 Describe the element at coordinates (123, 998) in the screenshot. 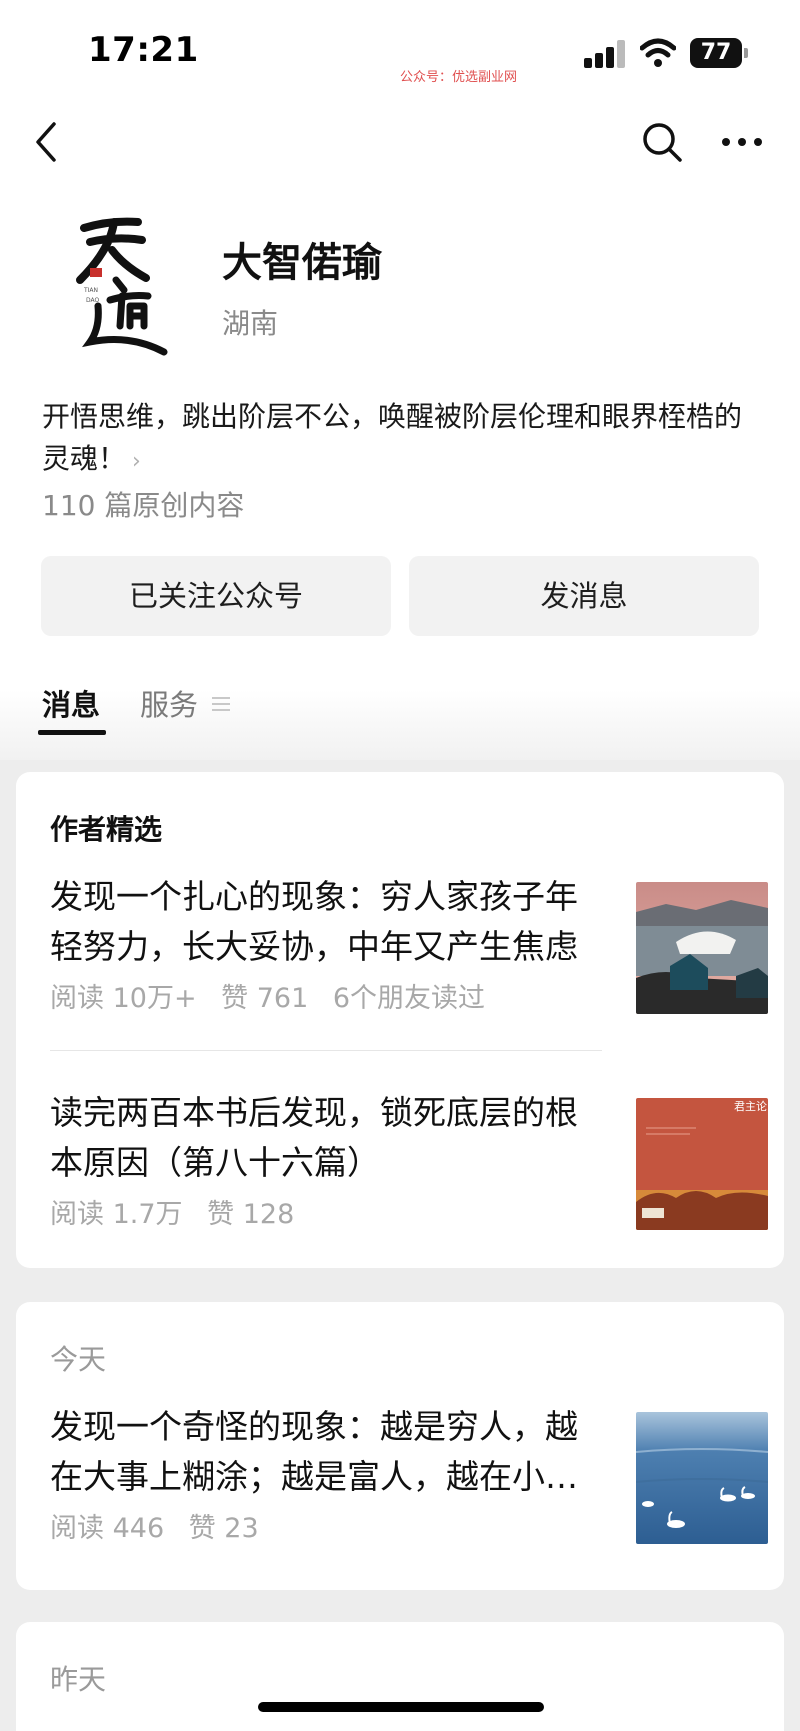

I see `read-count: 阅读 10万+` at that location.